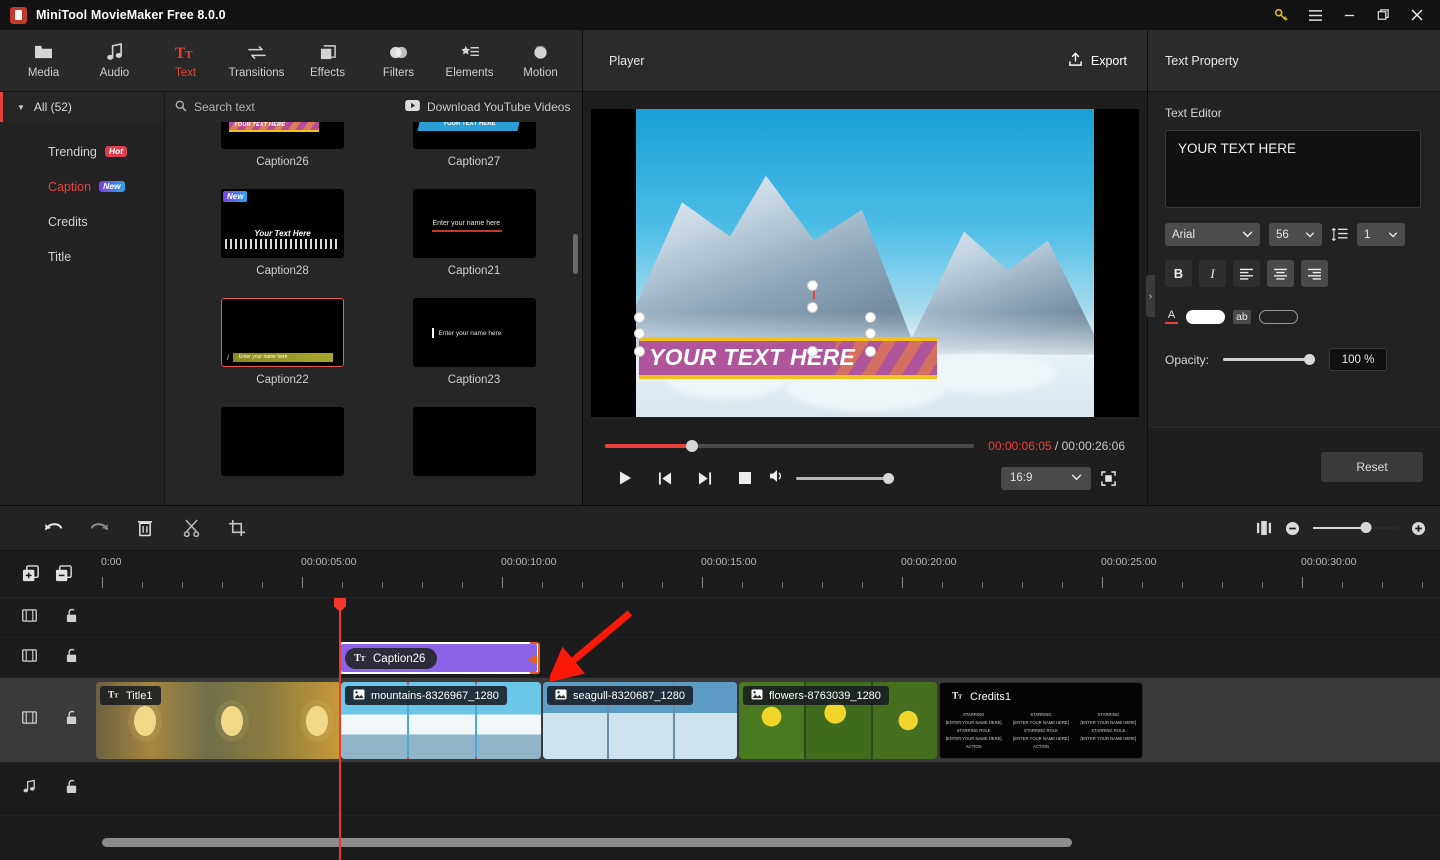 Image resolution: width=1440 pixels, height=860 pixels. Describe the element at coordinates (43, 61) in the screenshot. I see `nav-item-media: Media` at that location.